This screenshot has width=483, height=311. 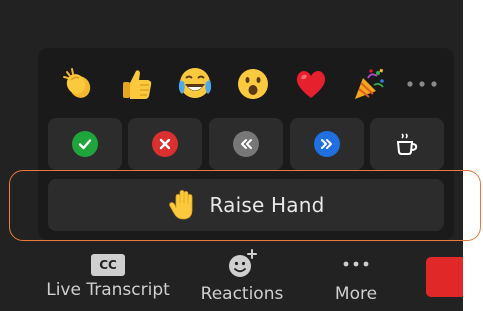 I want to click on end-meeting-button, so click(x=444, y=277).